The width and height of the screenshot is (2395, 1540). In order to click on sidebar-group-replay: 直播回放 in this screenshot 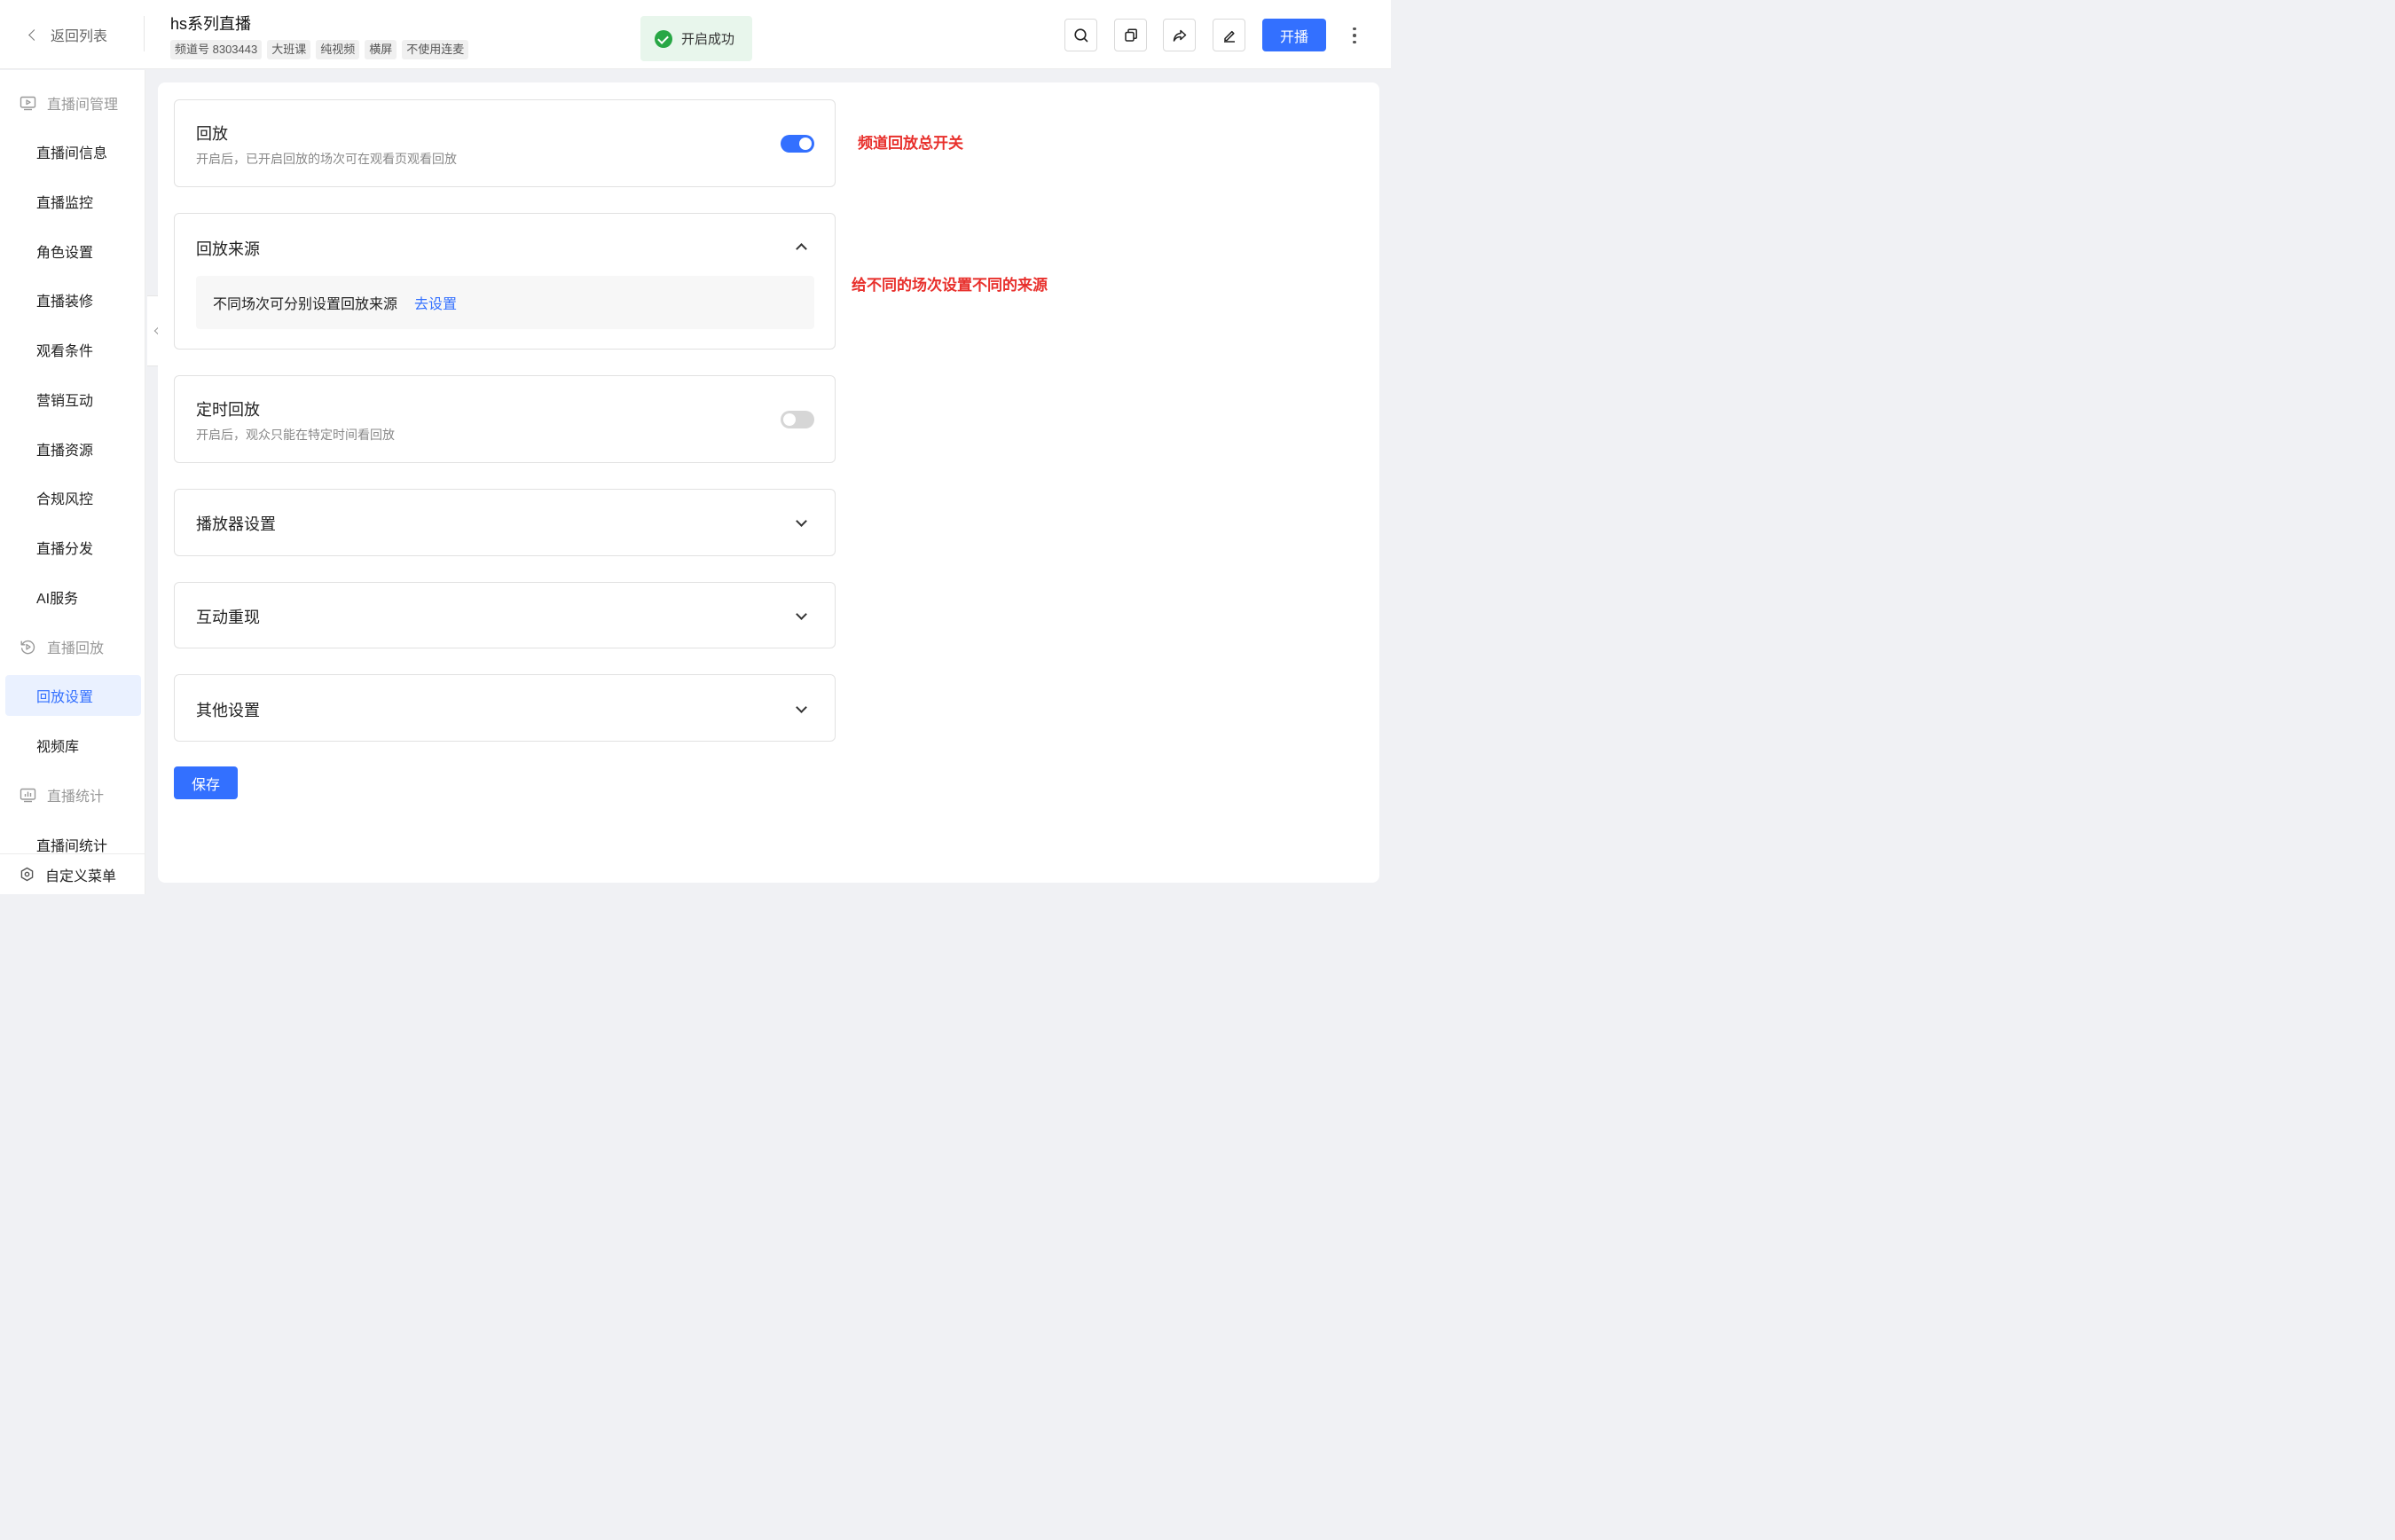, I will do `click(62, 646)`.